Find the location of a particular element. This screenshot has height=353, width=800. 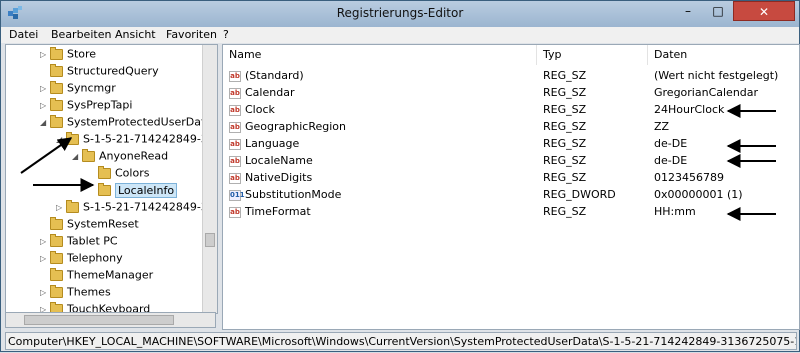

tree-item-label: LocaleInfo is located at coordinates (146, 190).